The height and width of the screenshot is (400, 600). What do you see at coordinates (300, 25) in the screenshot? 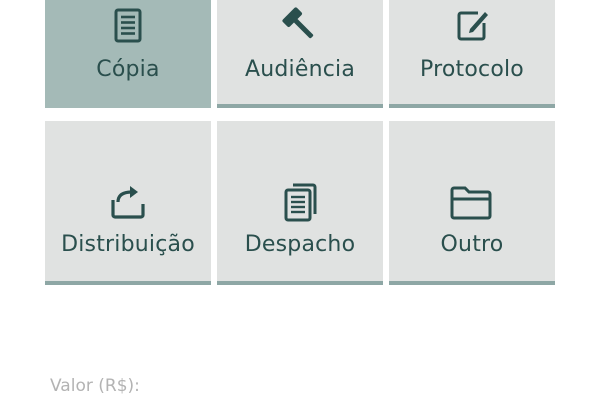
I see `gavel-icon` at bounding box center [300, 25].